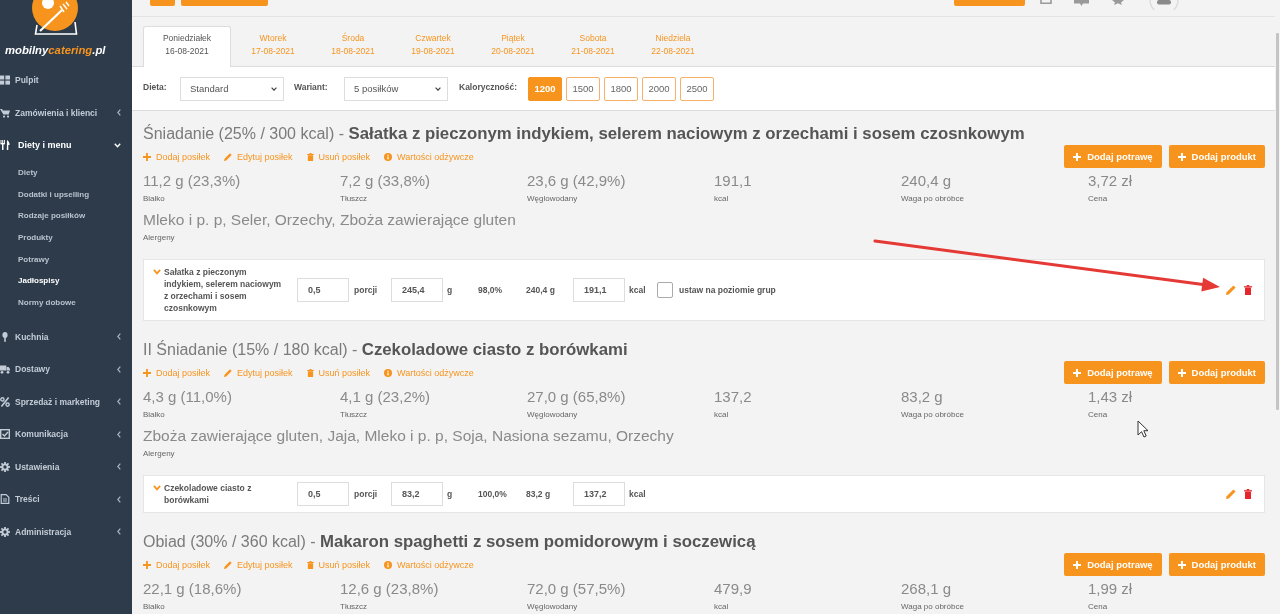  What do you see at coordinates (1081, 3) in the screenshot?
I see `chat-icon` at bounding box center [1081, 3].